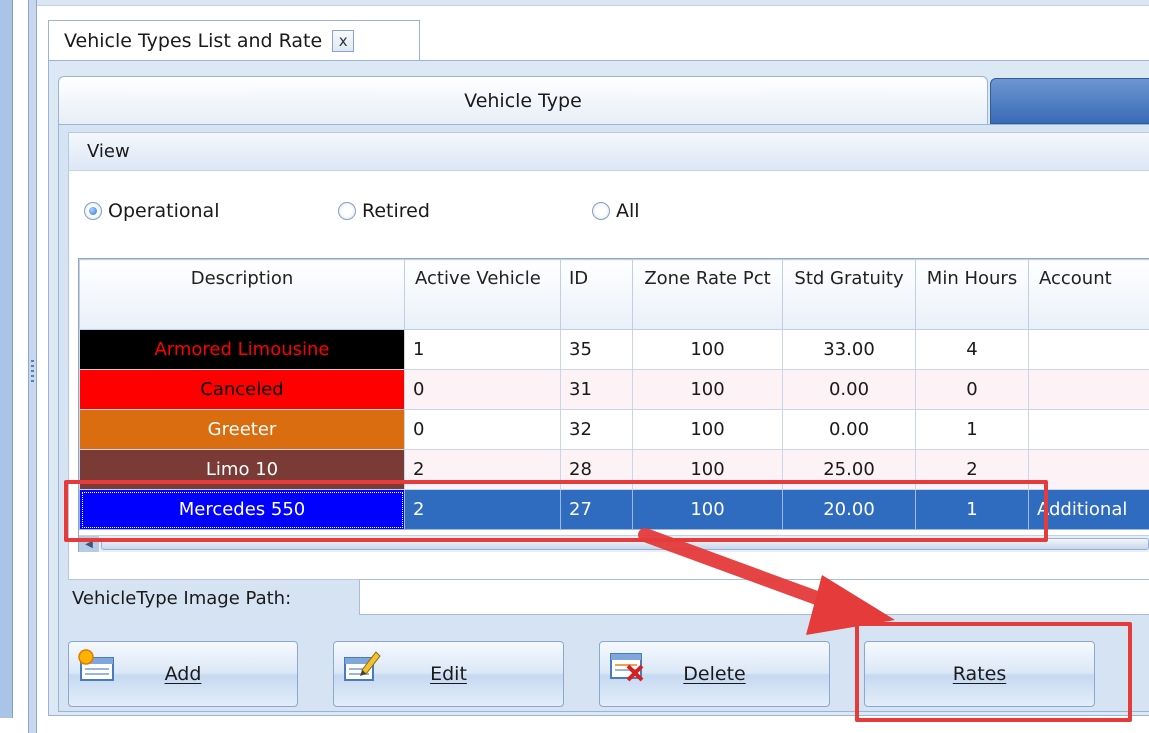  What do you see at coordinates (93, 211) in the screenshot?
I see `radio-selected-icon` at bounding box center [93, 211].